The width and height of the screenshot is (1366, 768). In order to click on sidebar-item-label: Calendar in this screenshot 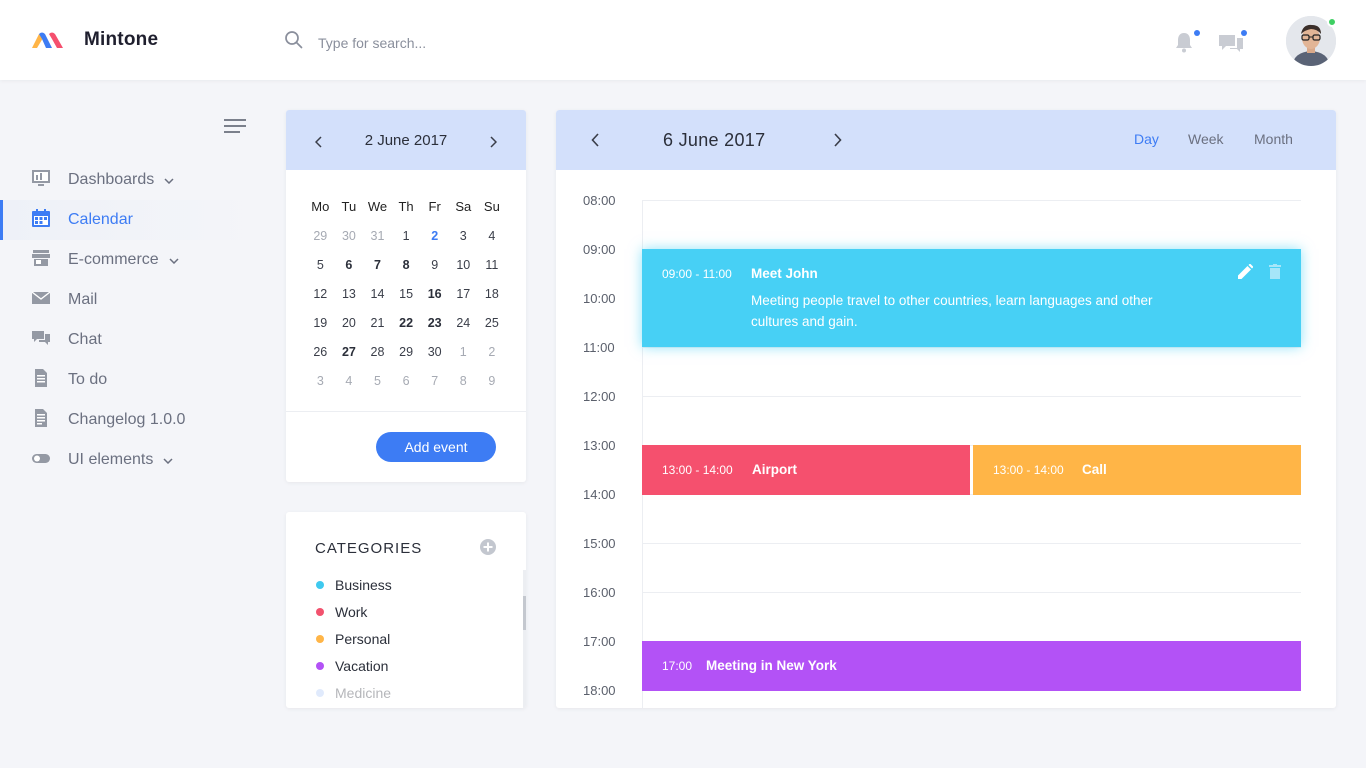, I will do `click(100, 219)`.